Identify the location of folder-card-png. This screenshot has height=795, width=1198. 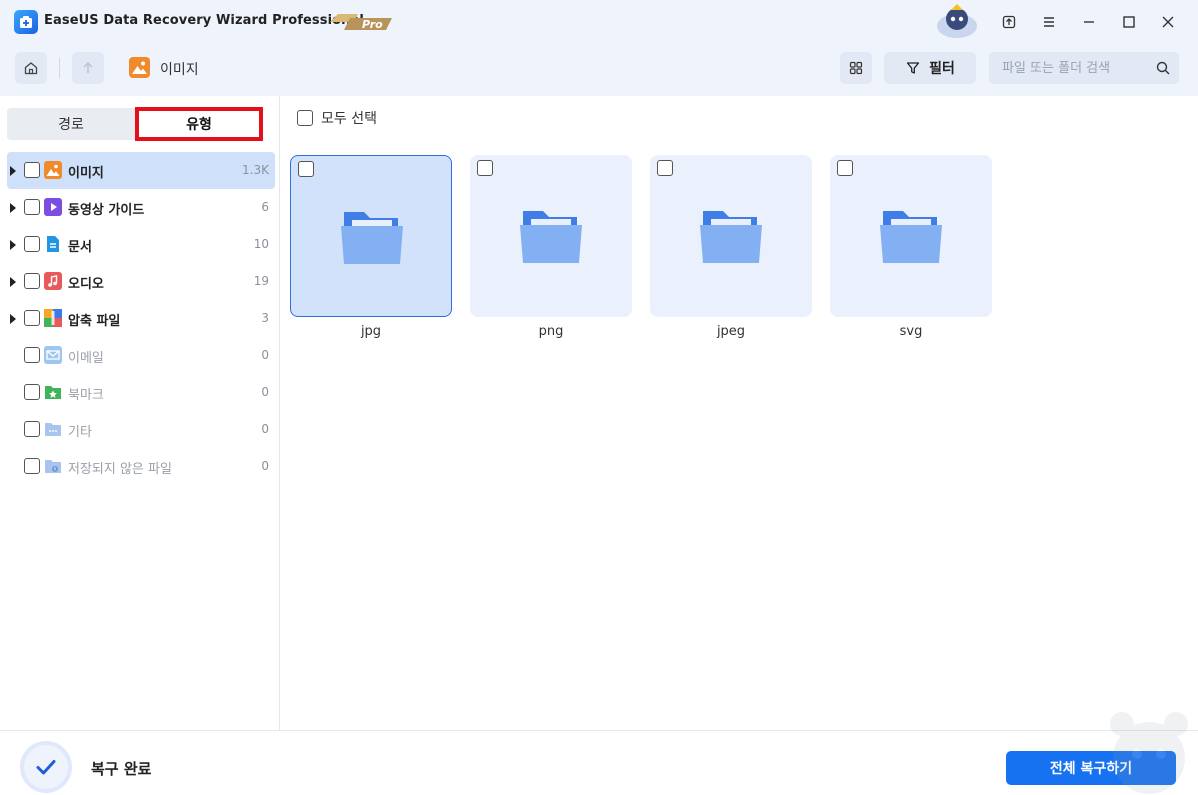
(551, 236).